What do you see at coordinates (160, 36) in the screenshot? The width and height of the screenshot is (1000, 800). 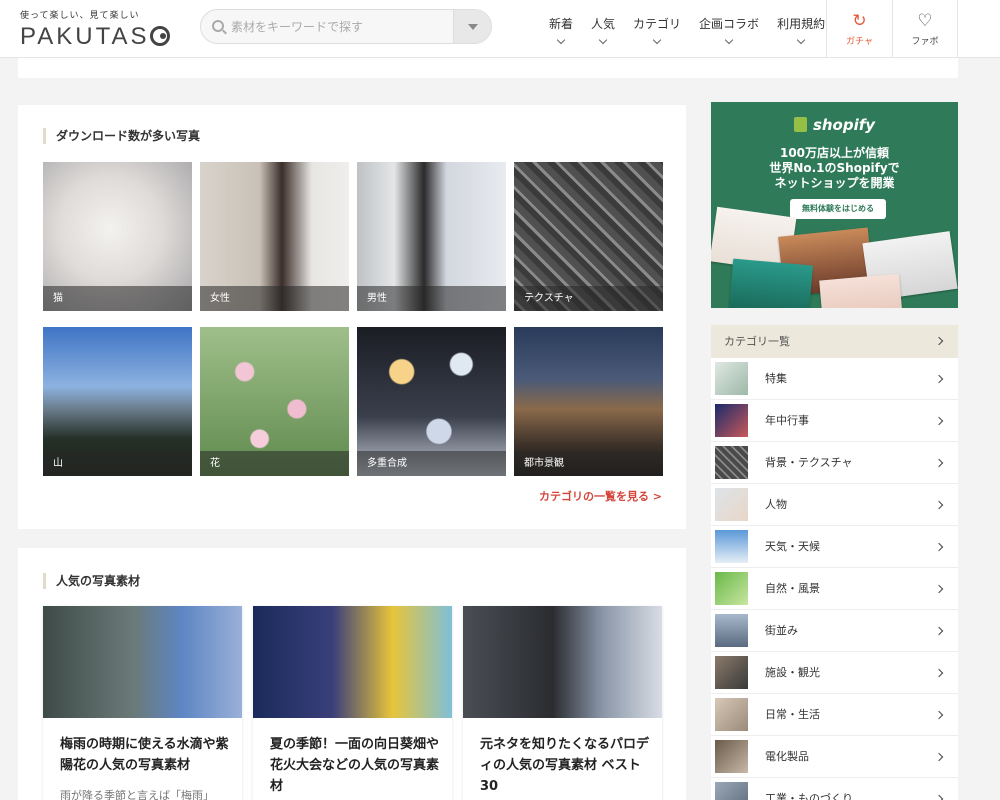 I see `logo-o-icon` at bounding box center [160, 36].